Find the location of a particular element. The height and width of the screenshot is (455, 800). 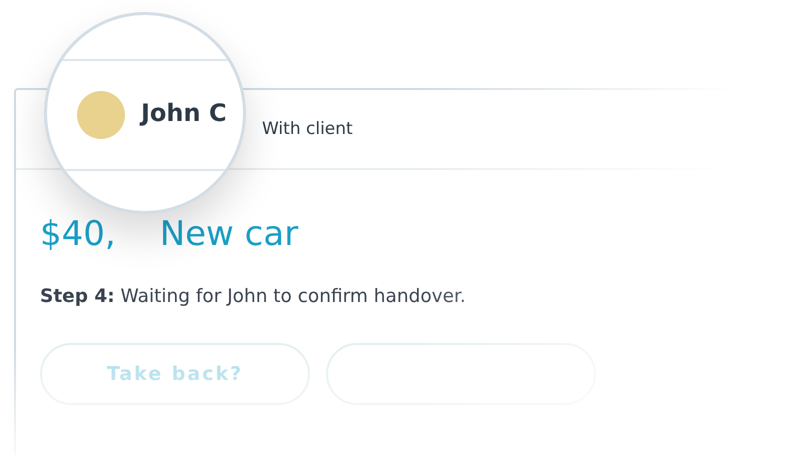

step-text: Step 4: Waiting for John to confirm handover. is located at coordinates (253, 296).